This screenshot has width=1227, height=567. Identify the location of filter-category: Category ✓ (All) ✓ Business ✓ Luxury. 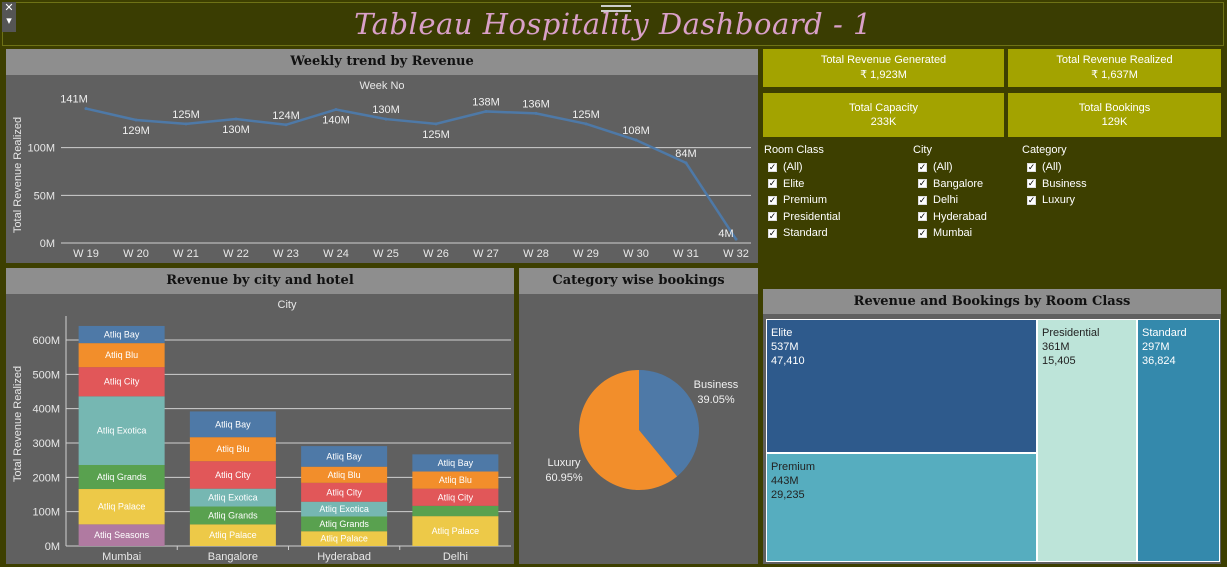
(1072, 176).